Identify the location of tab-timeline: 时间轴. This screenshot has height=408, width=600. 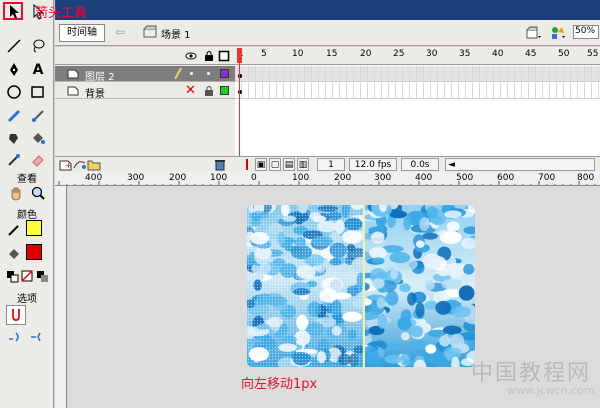
(82, 33).